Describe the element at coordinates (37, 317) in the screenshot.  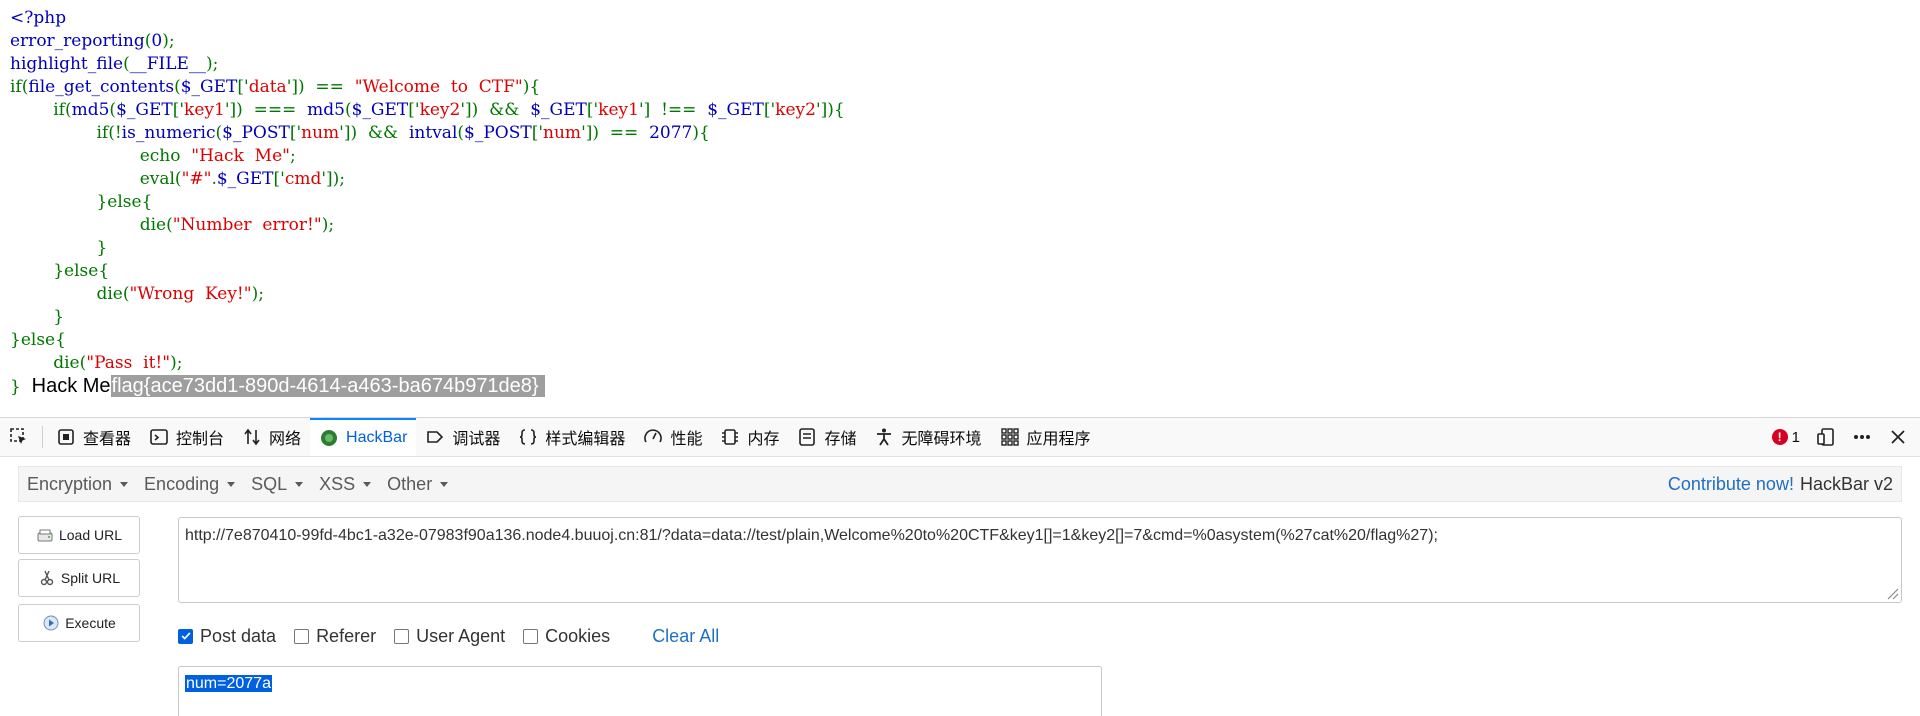
I see `code-token: }` at that location.